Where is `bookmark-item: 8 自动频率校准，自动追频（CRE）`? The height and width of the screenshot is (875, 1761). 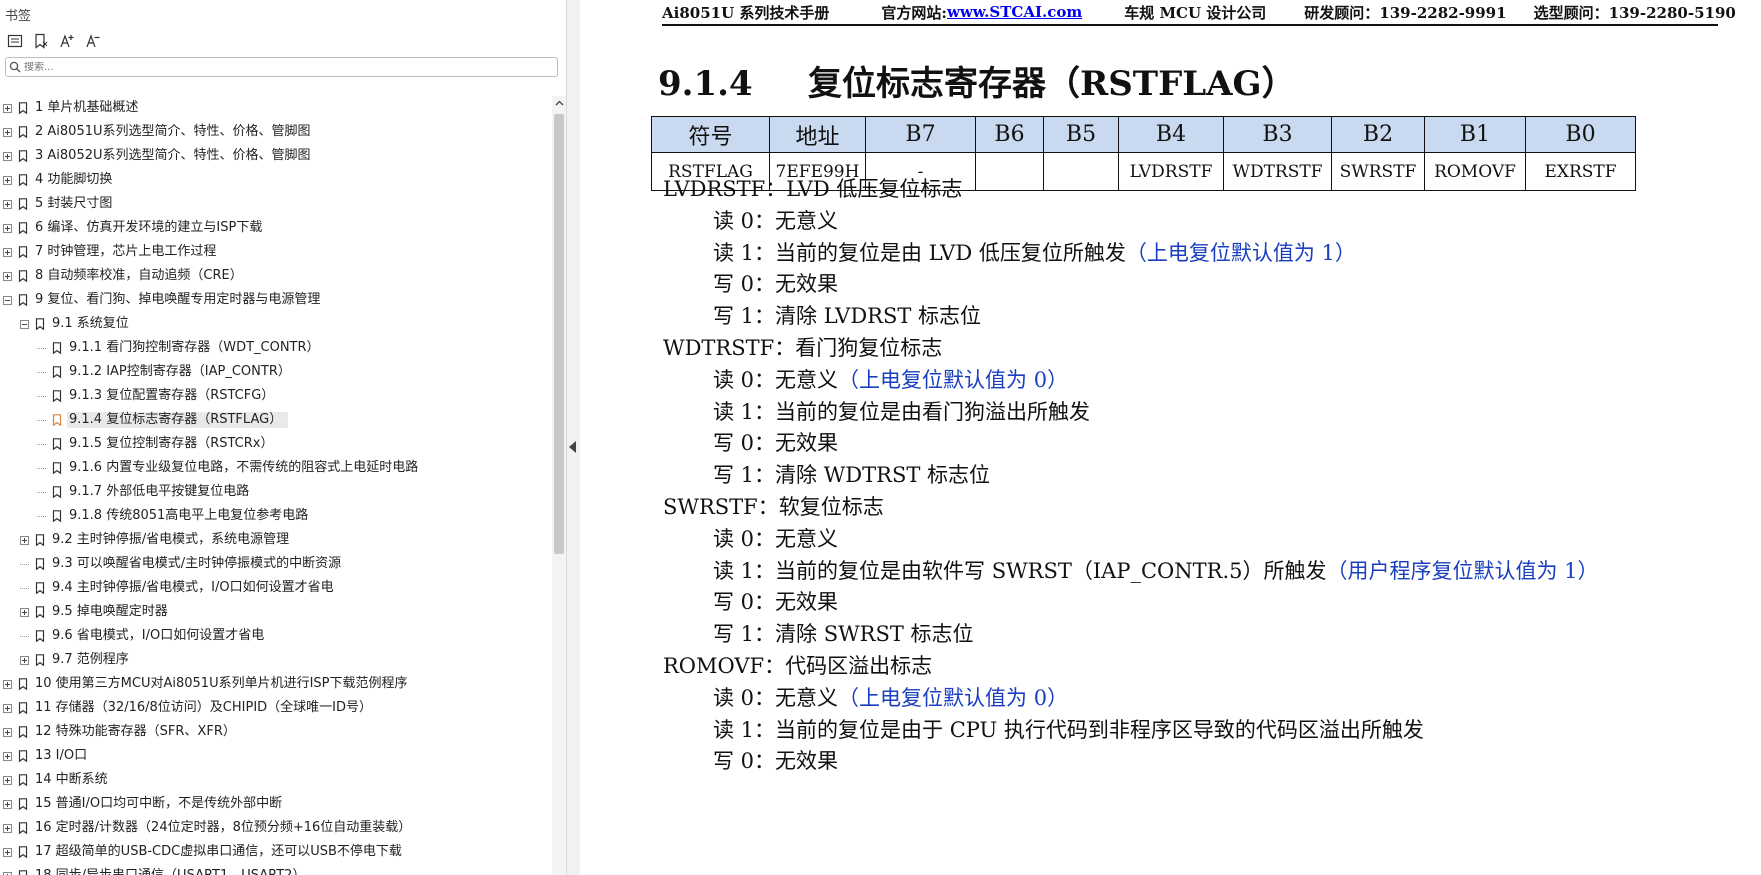
bookmark-item: 8 自动频率校准，自动追频（CRE） is located at coordinates (276, 276).